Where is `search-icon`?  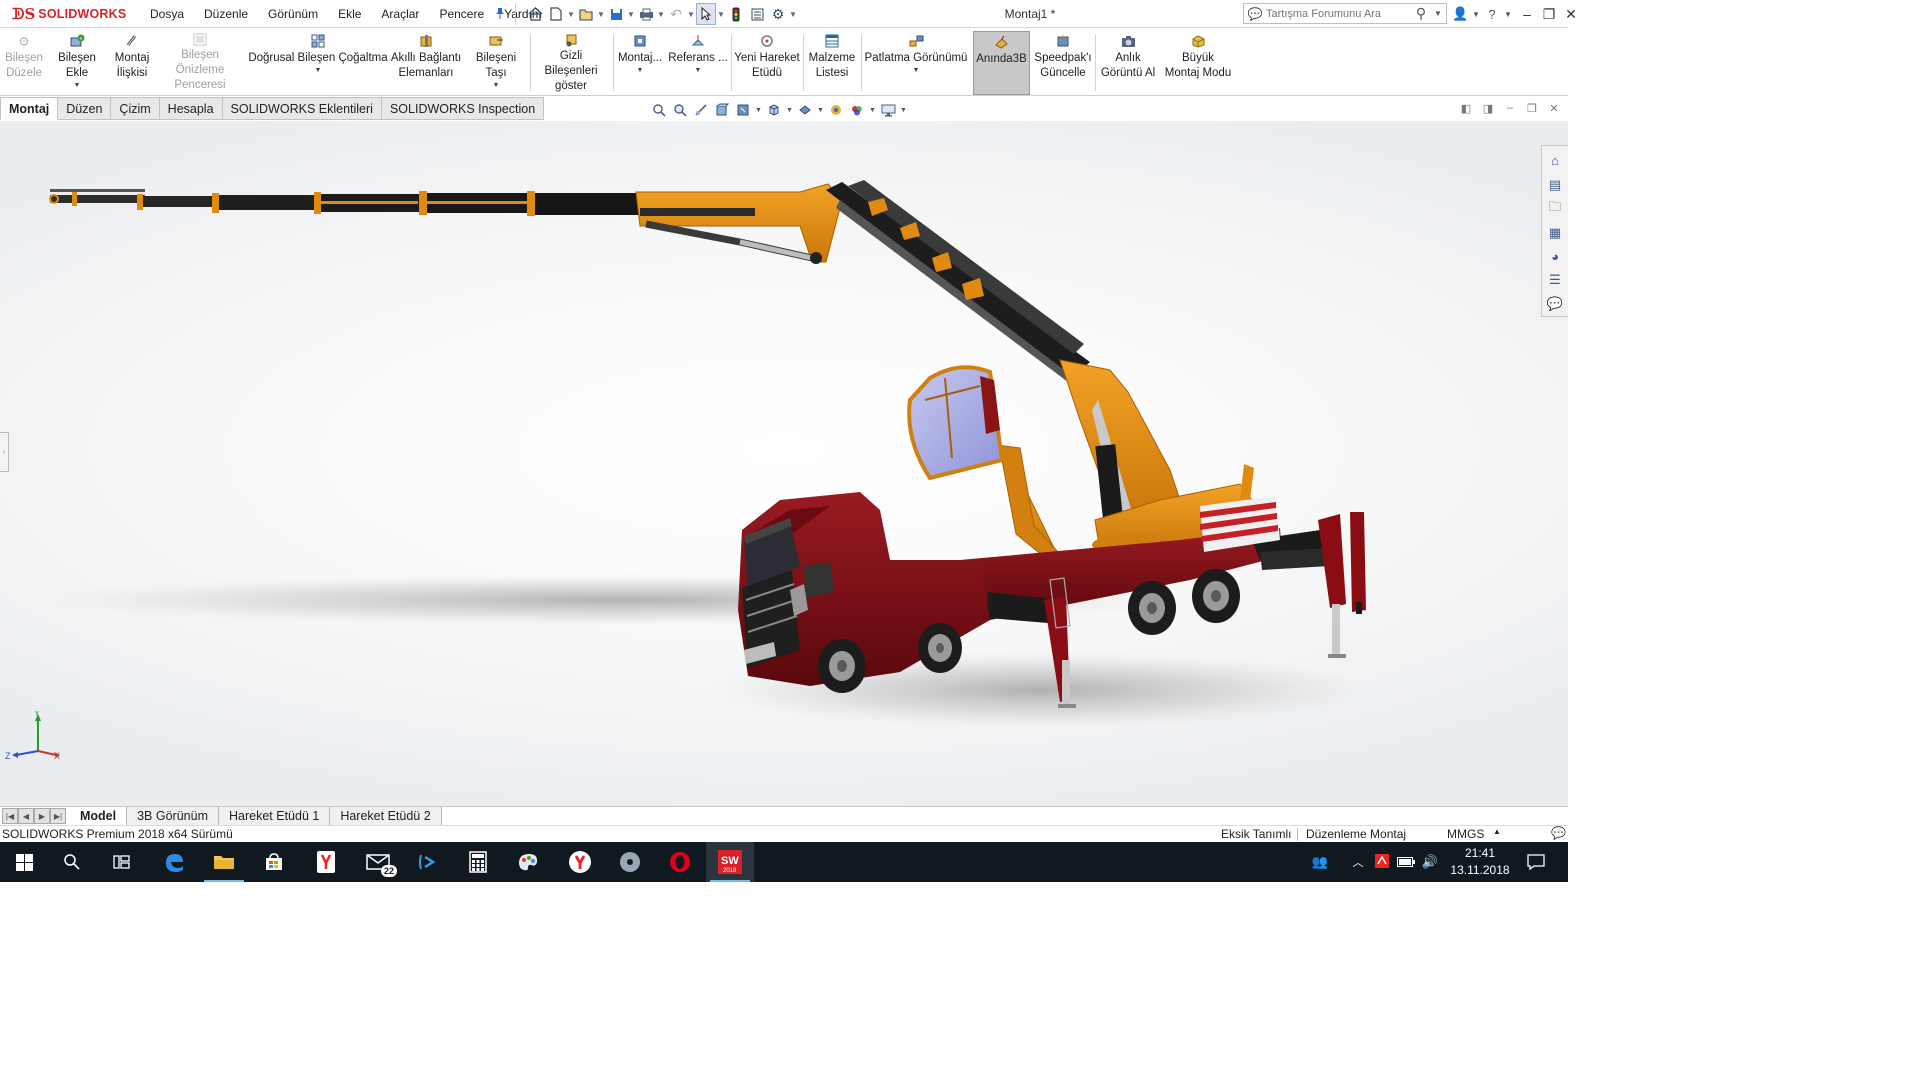 search-icon is located at coordinates (72, 862).